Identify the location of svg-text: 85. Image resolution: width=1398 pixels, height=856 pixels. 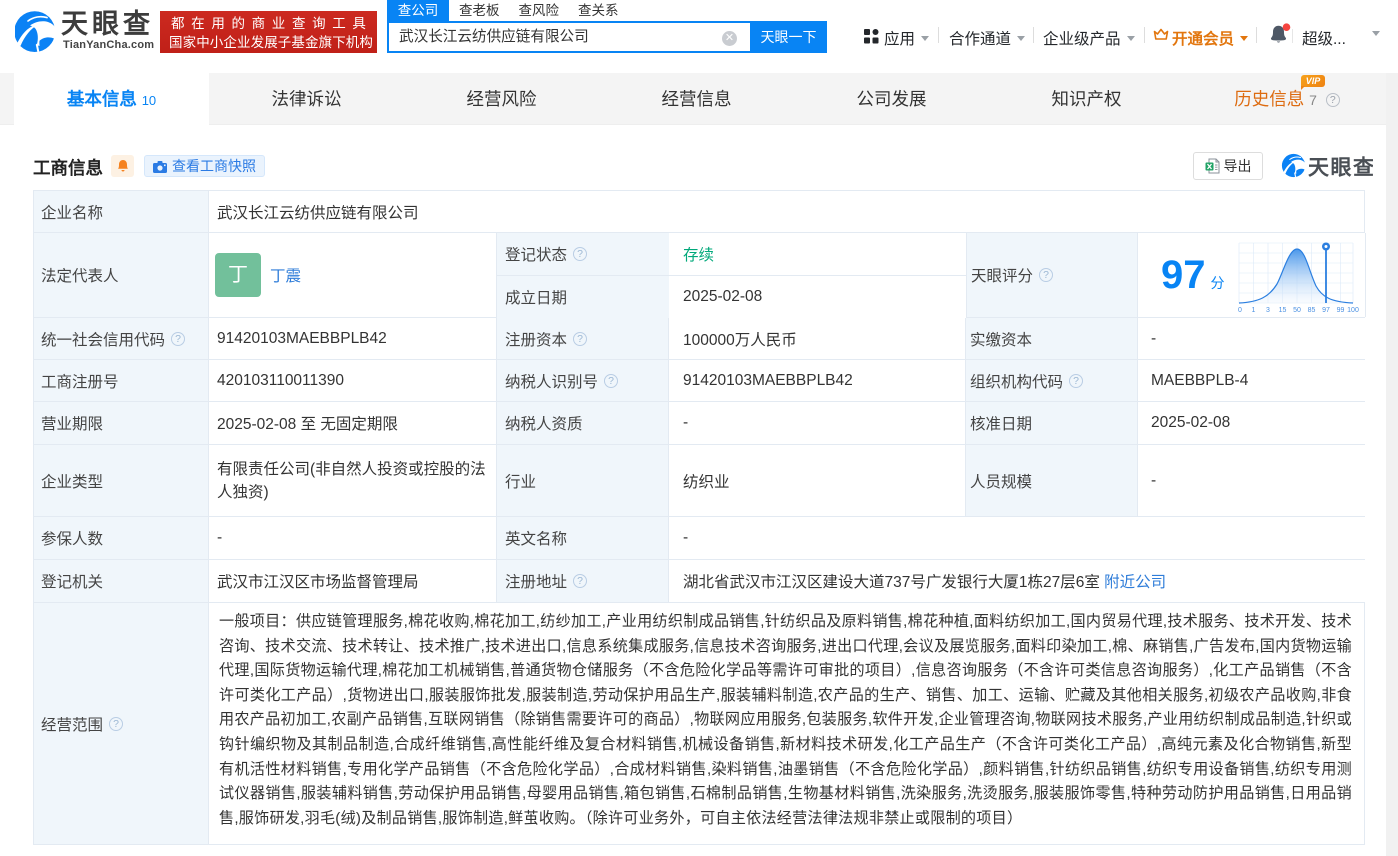
(1312, 310).